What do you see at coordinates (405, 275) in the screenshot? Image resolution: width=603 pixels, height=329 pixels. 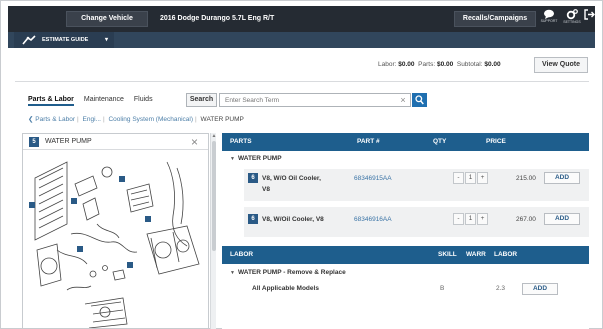 I see `labor-group-row: ▼ WATER PUMP - Remove & Replace` at bounding box center [405, 275].